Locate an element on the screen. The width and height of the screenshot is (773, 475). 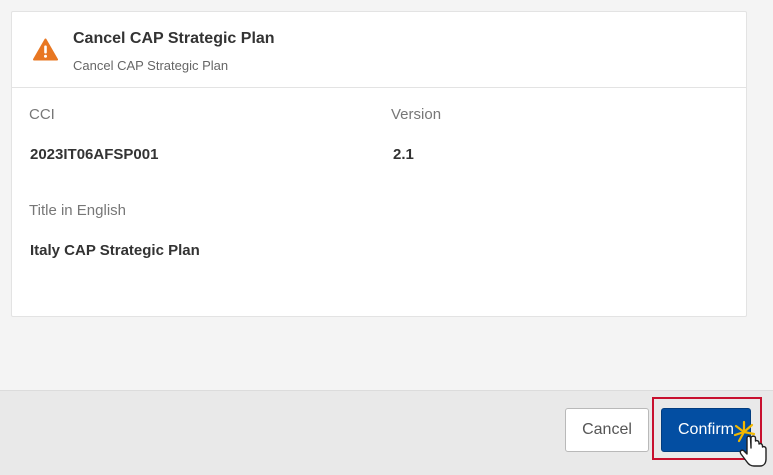
dialog-title: Cancel CAP Strategic Plan is located at coordinates (174, 38).